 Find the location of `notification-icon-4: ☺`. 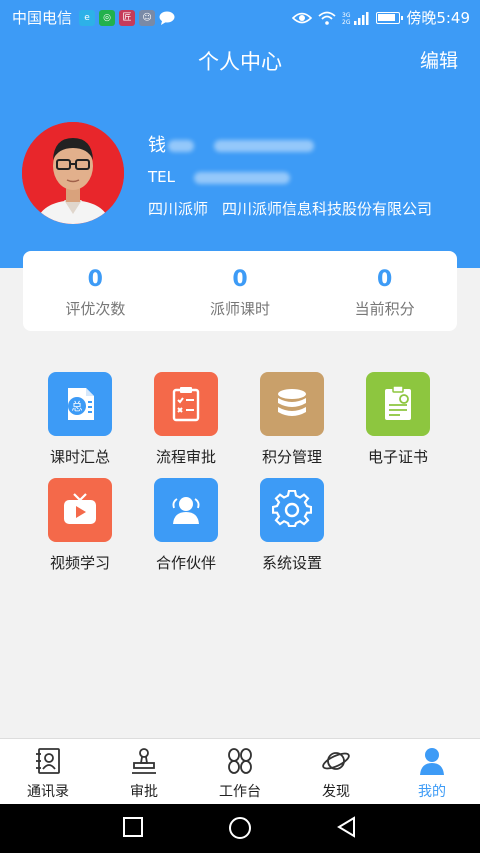

notification-icon-4: ☺ is located at coordinates (147, 17).